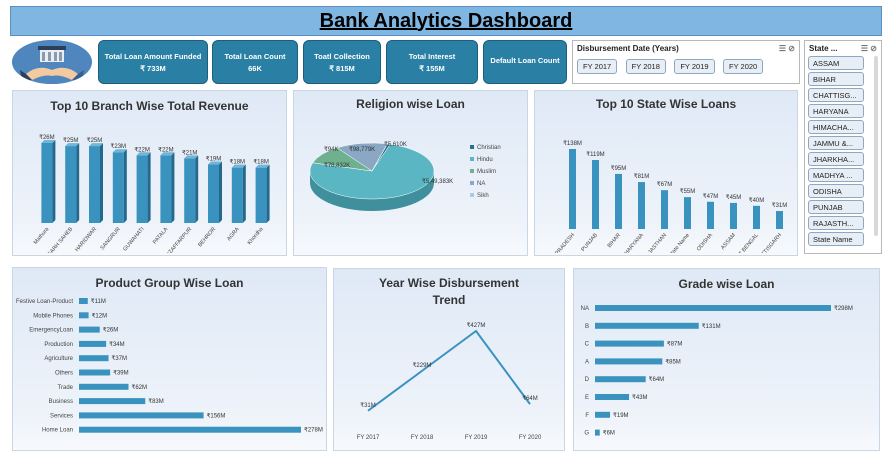  Describe the element at coordinates (787, 48) in the screenshot. I see `slicer-controls: ☰ ⊘` at that location.